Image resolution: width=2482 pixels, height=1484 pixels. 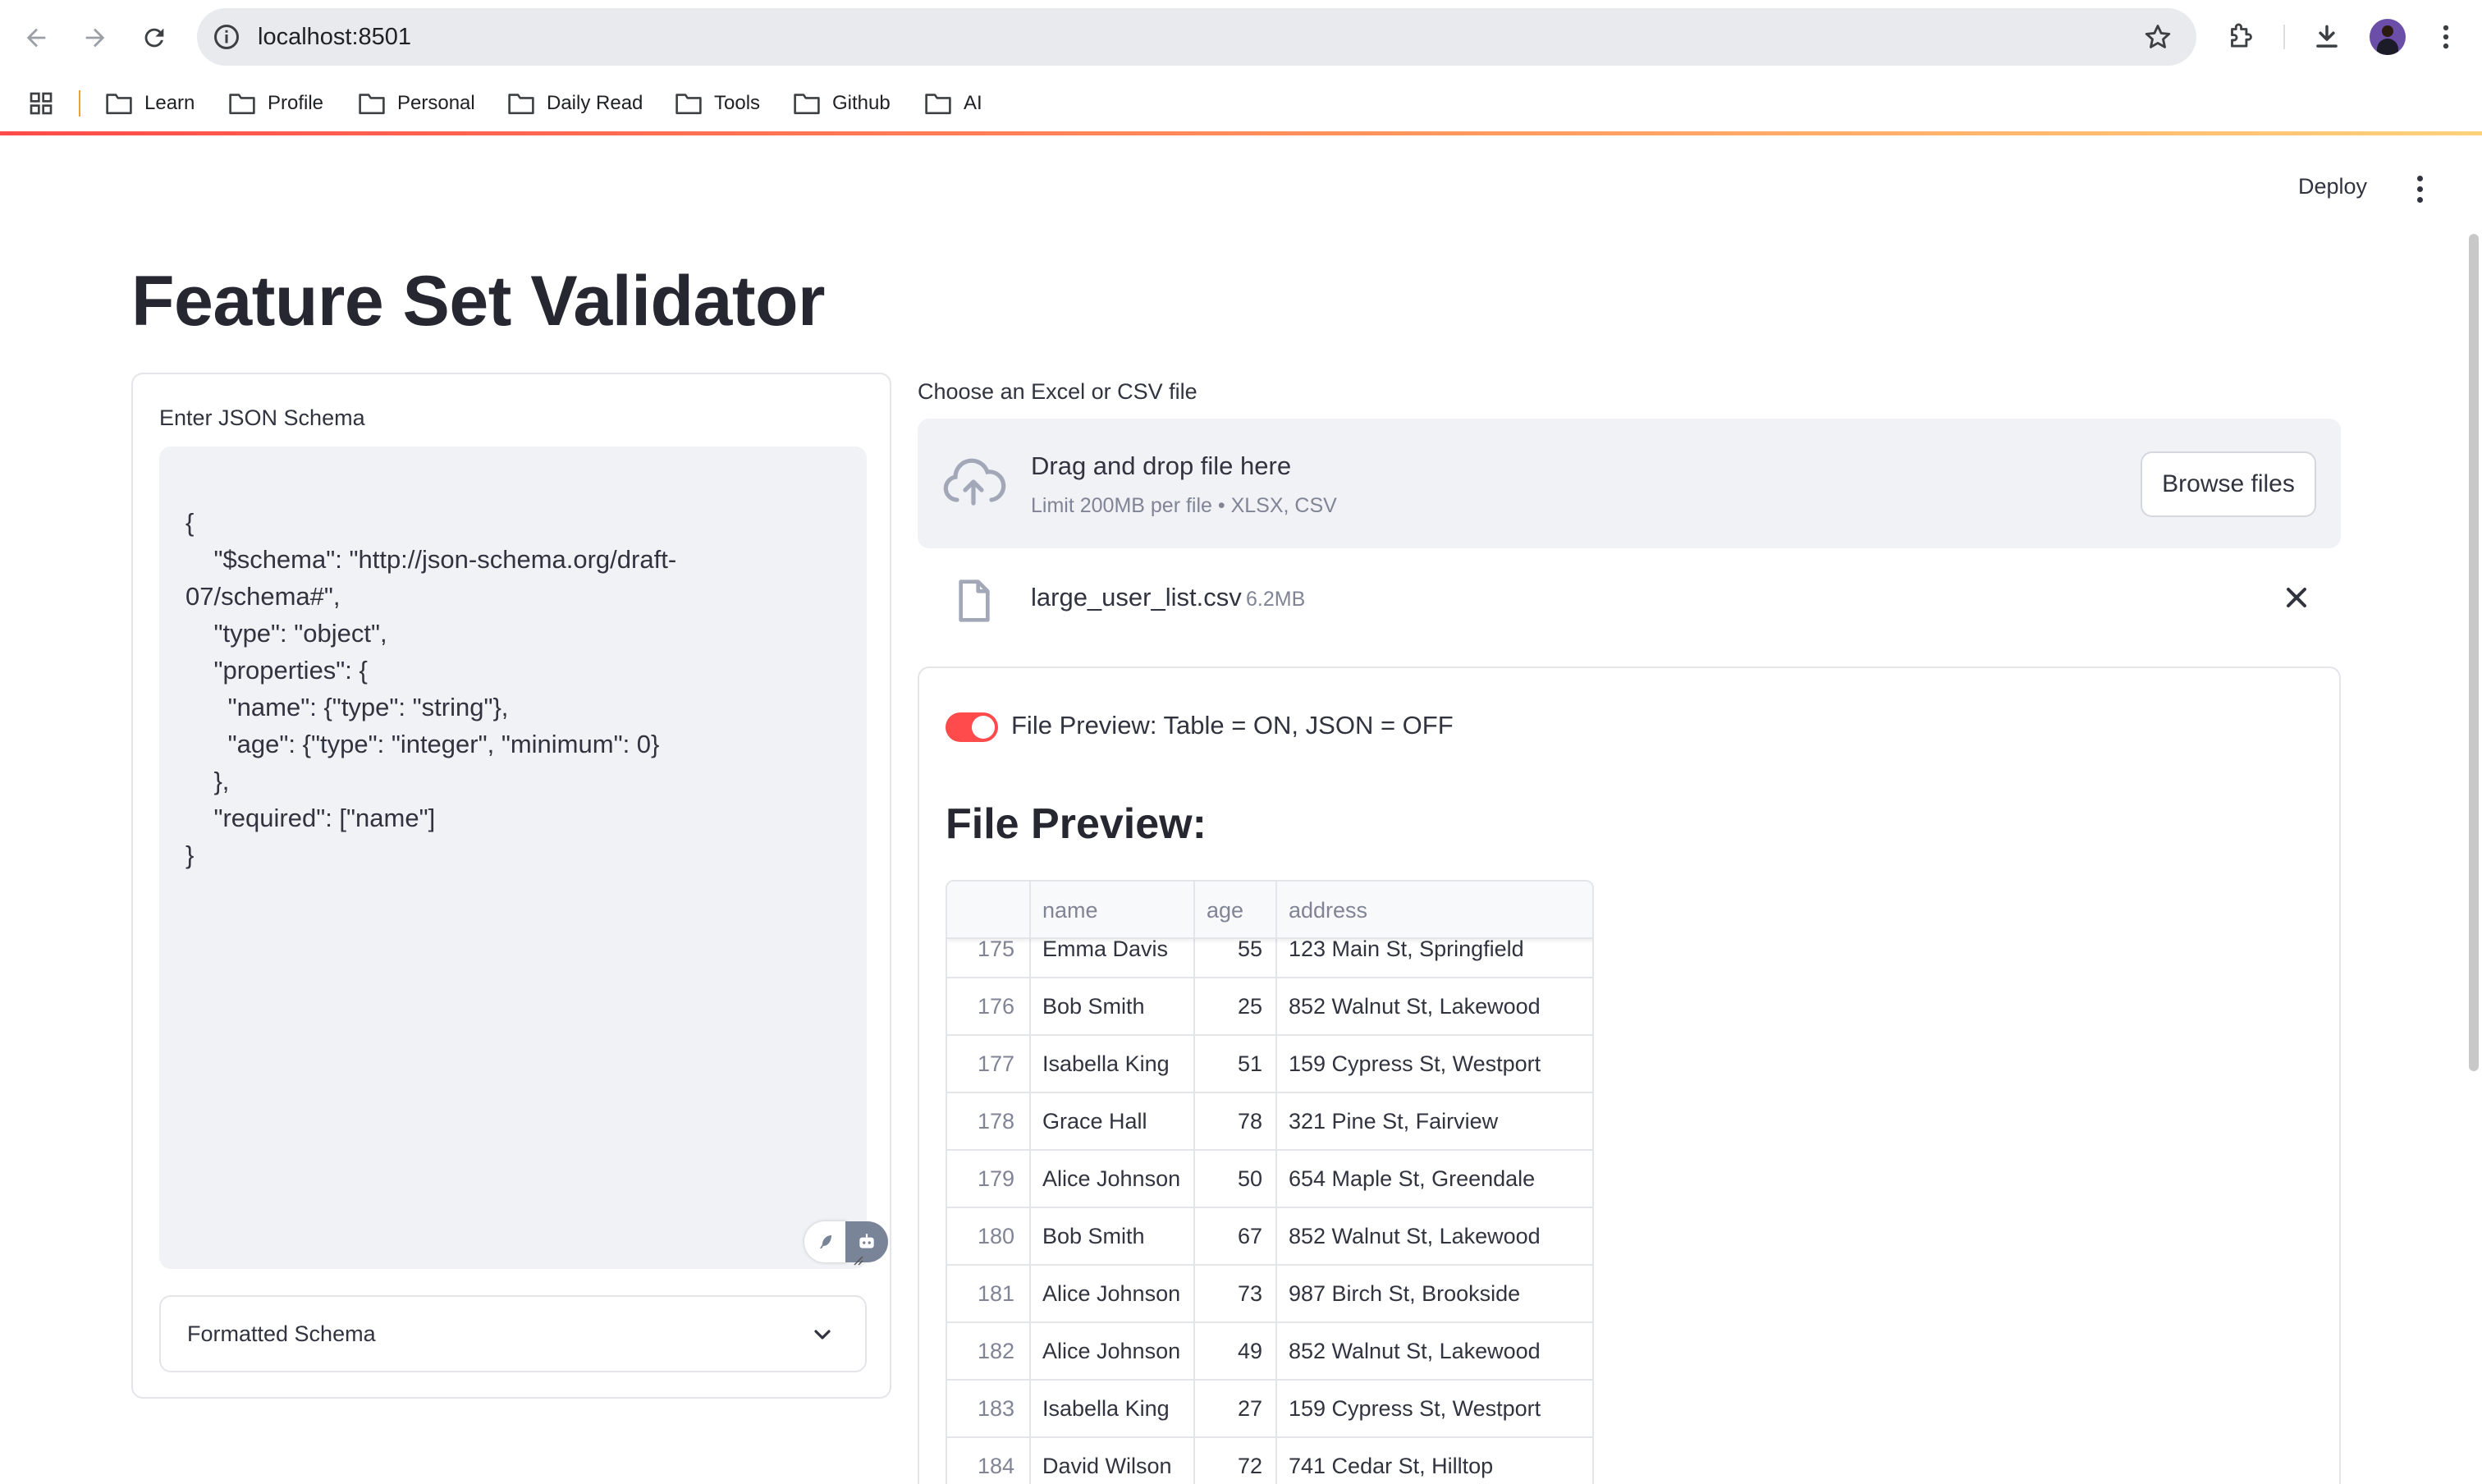 I want to click on downloads-button, so click(x=2326, y=36).